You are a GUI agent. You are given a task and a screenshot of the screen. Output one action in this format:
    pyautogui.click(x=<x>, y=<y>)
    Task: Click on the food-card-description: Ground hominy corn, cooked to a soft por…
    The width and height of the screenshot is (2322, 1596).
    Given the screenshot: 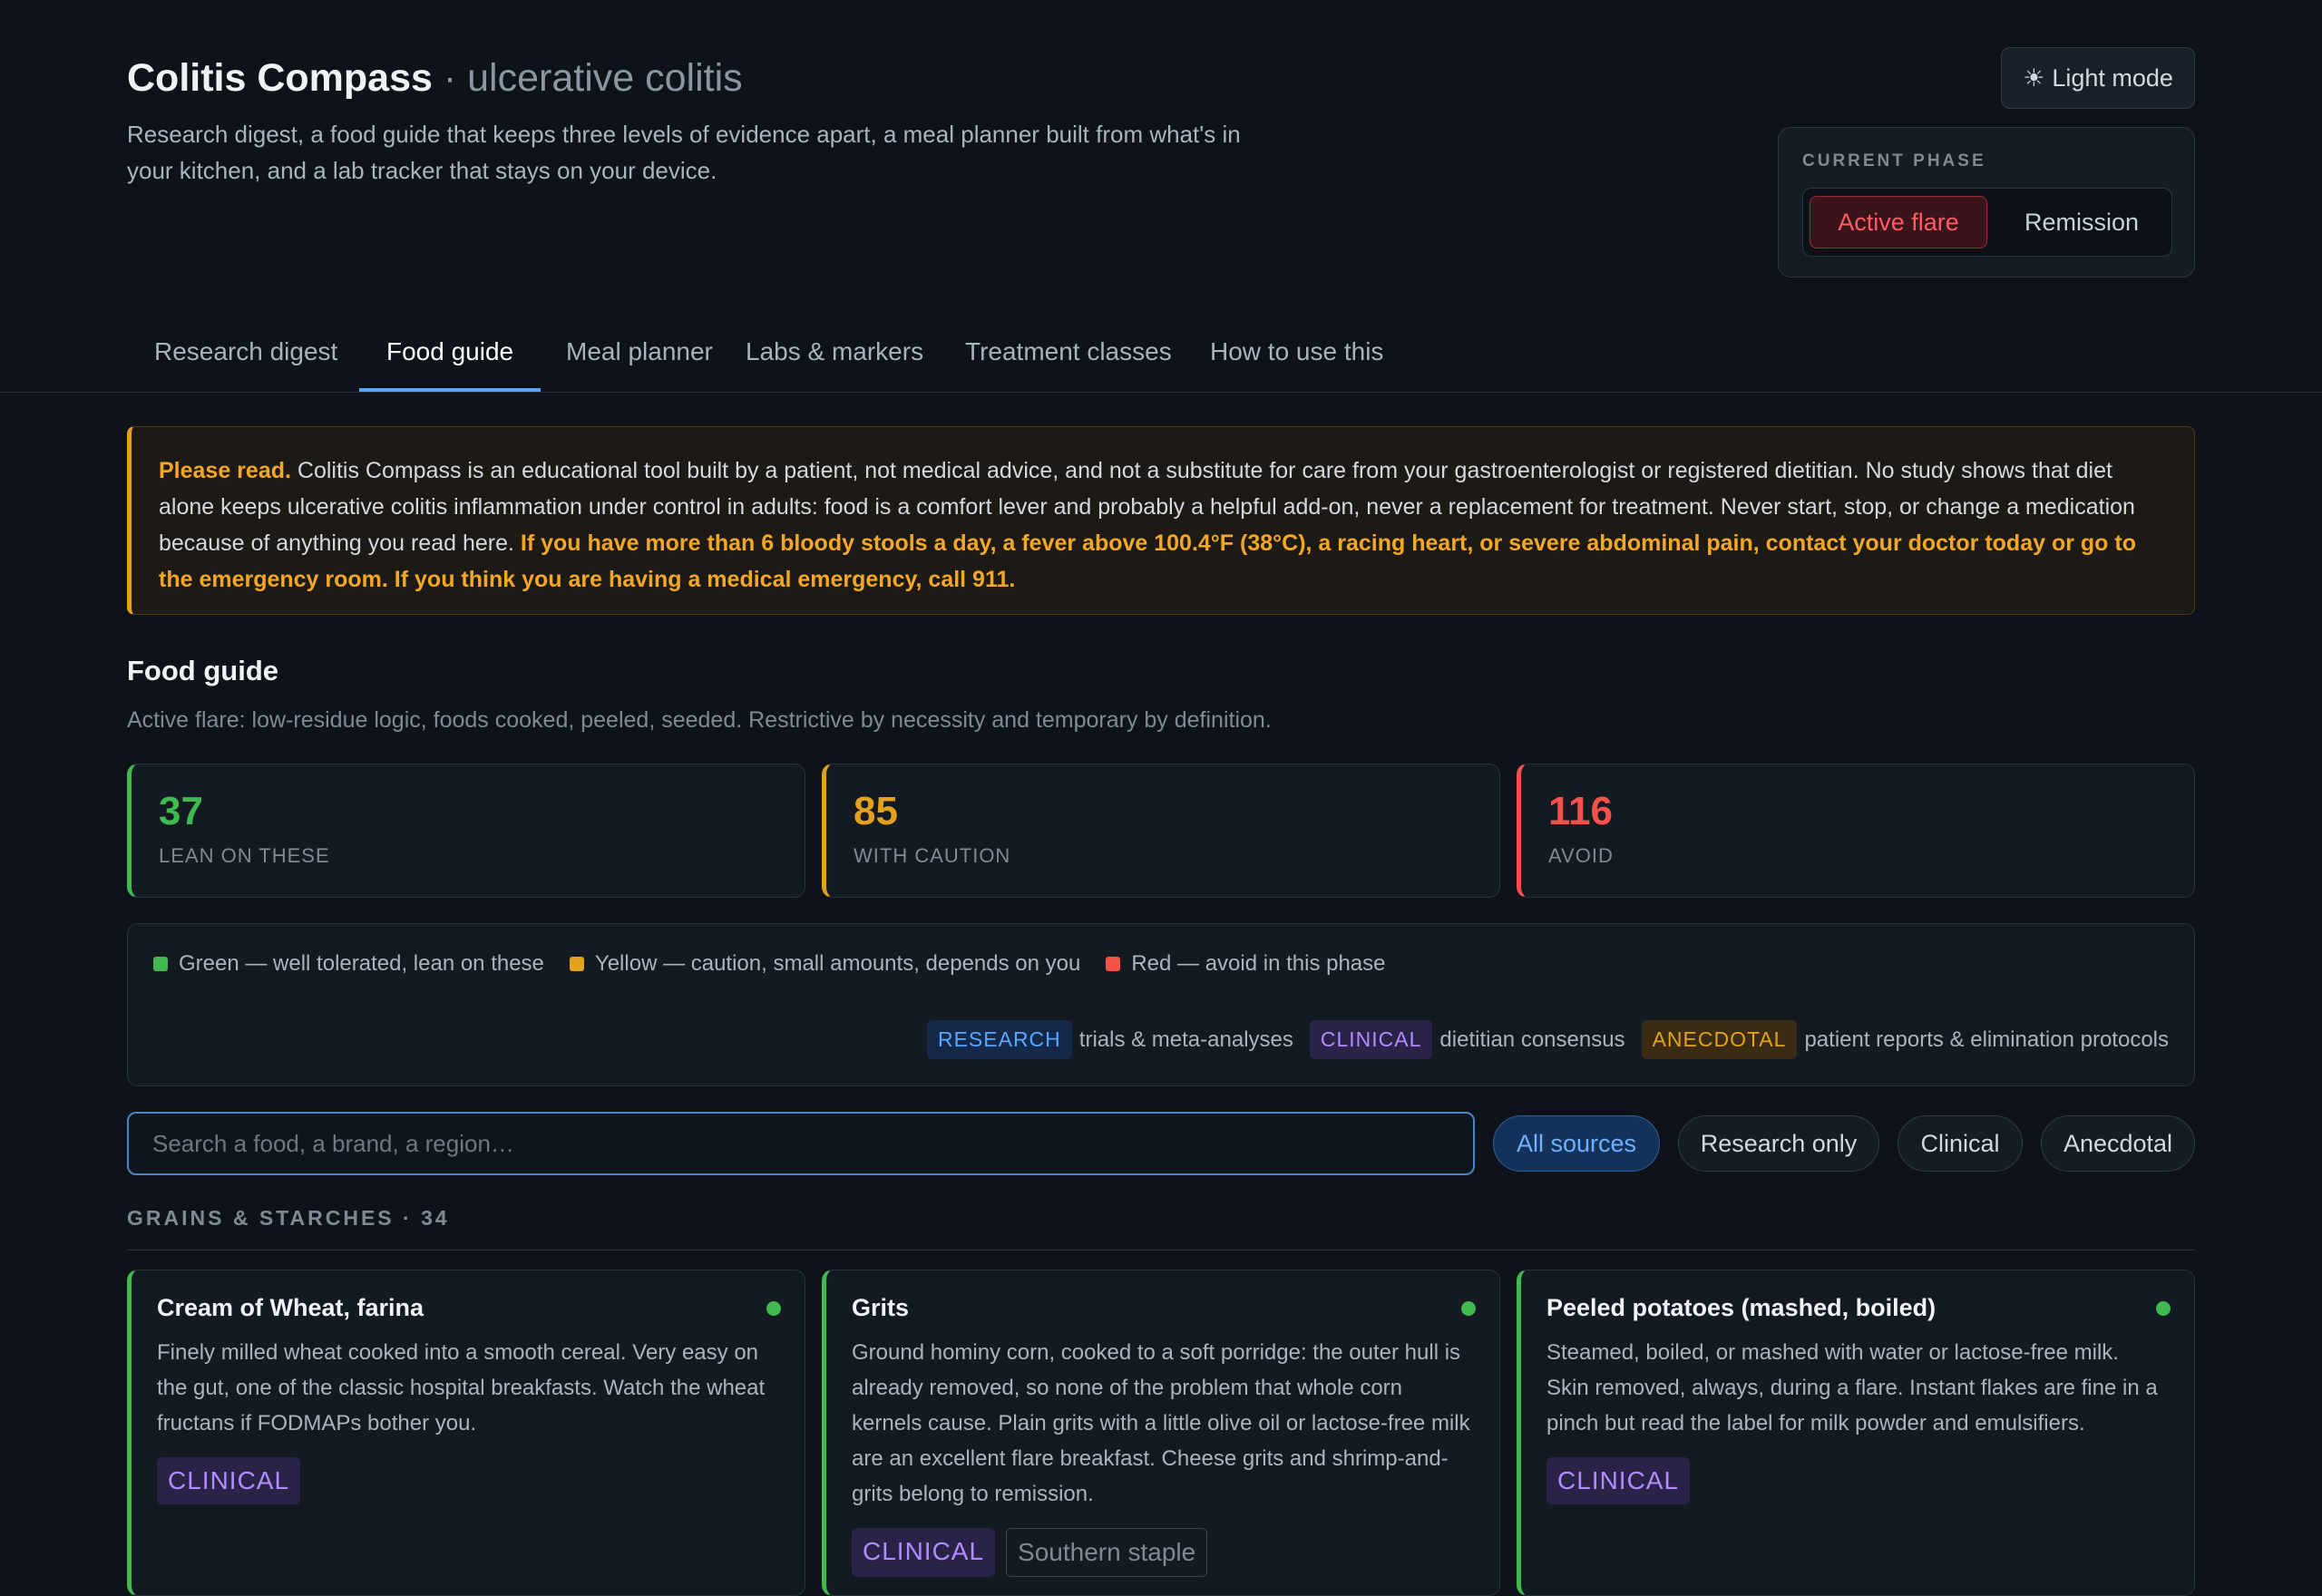 What is the action you would take?
    pyautogui.click(x=1161, y=1423)
    